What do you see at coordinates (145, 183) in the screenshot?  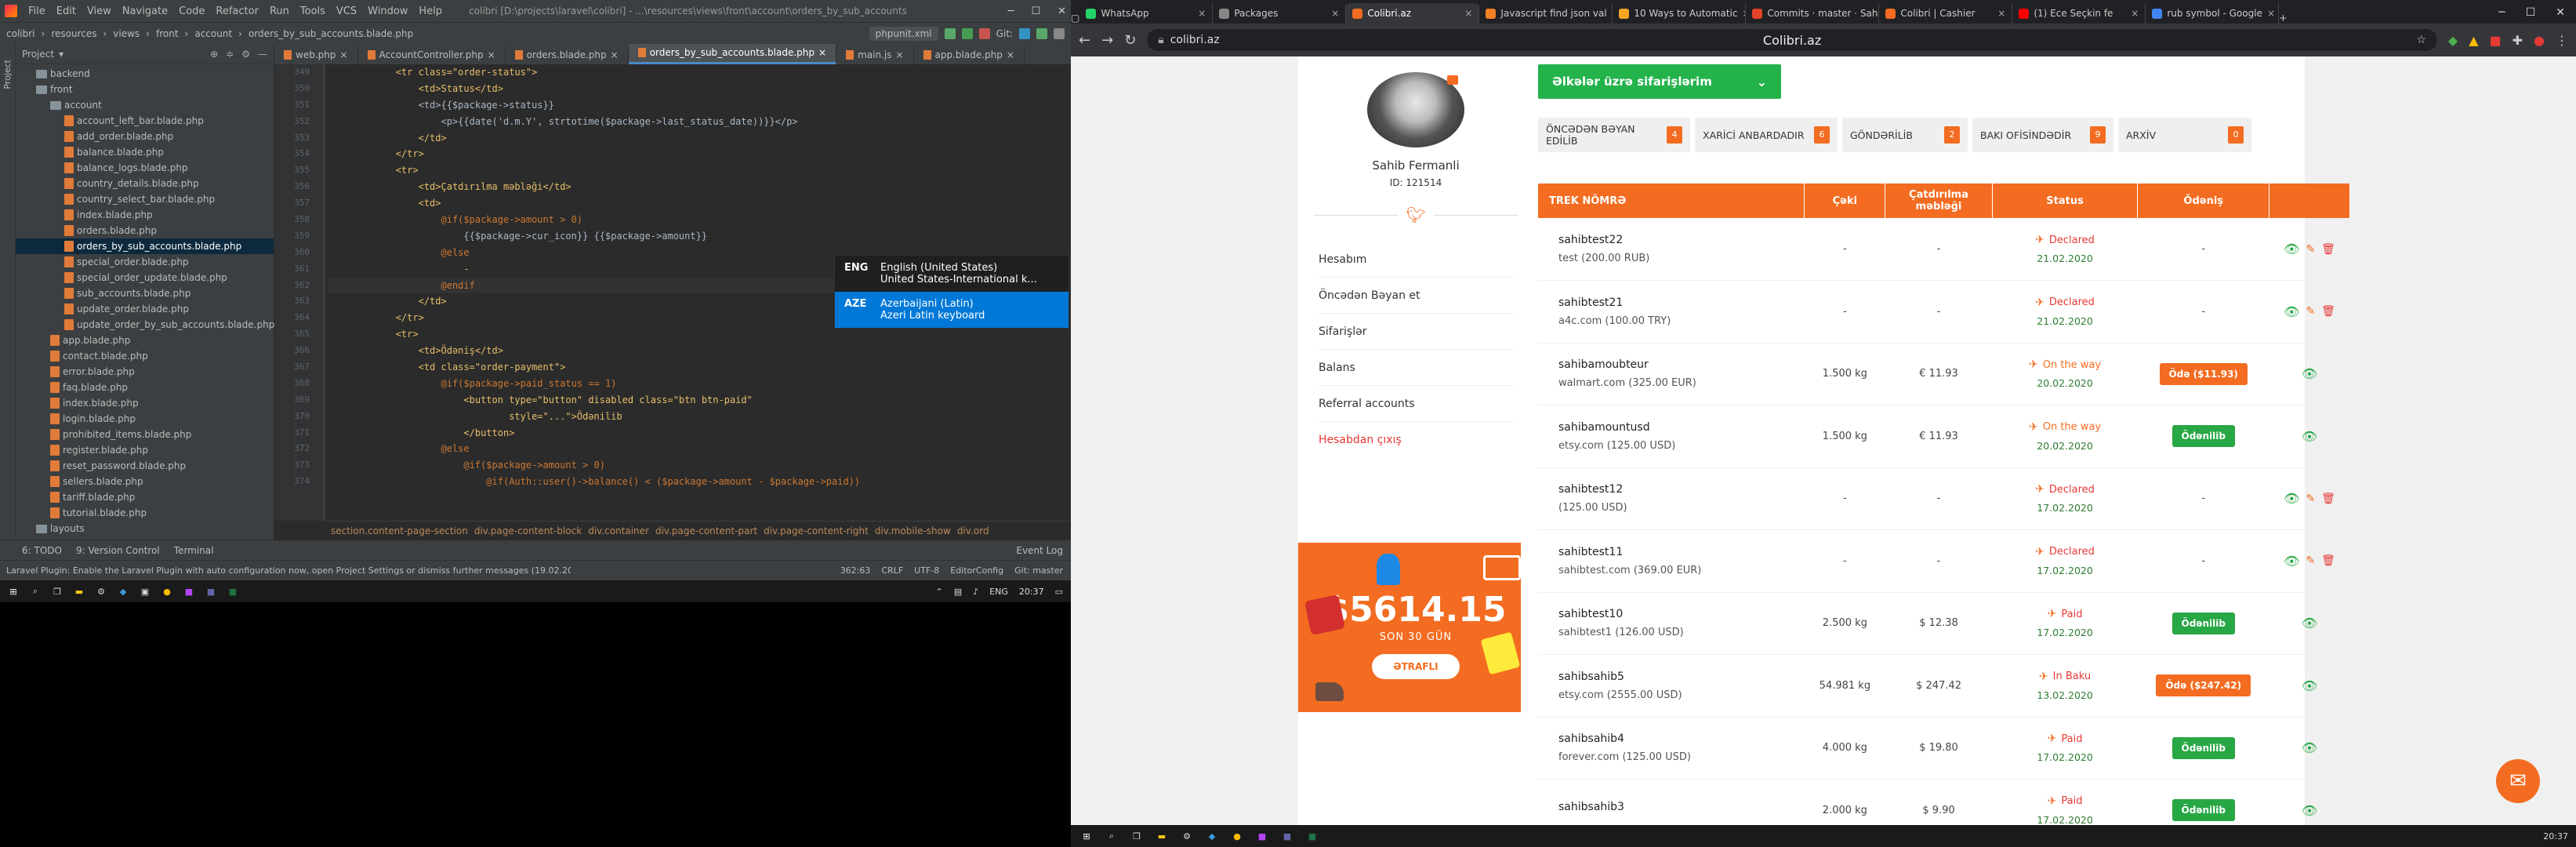 I see `tree-file: country_details.blade.php` at bounding box center [145, 183].